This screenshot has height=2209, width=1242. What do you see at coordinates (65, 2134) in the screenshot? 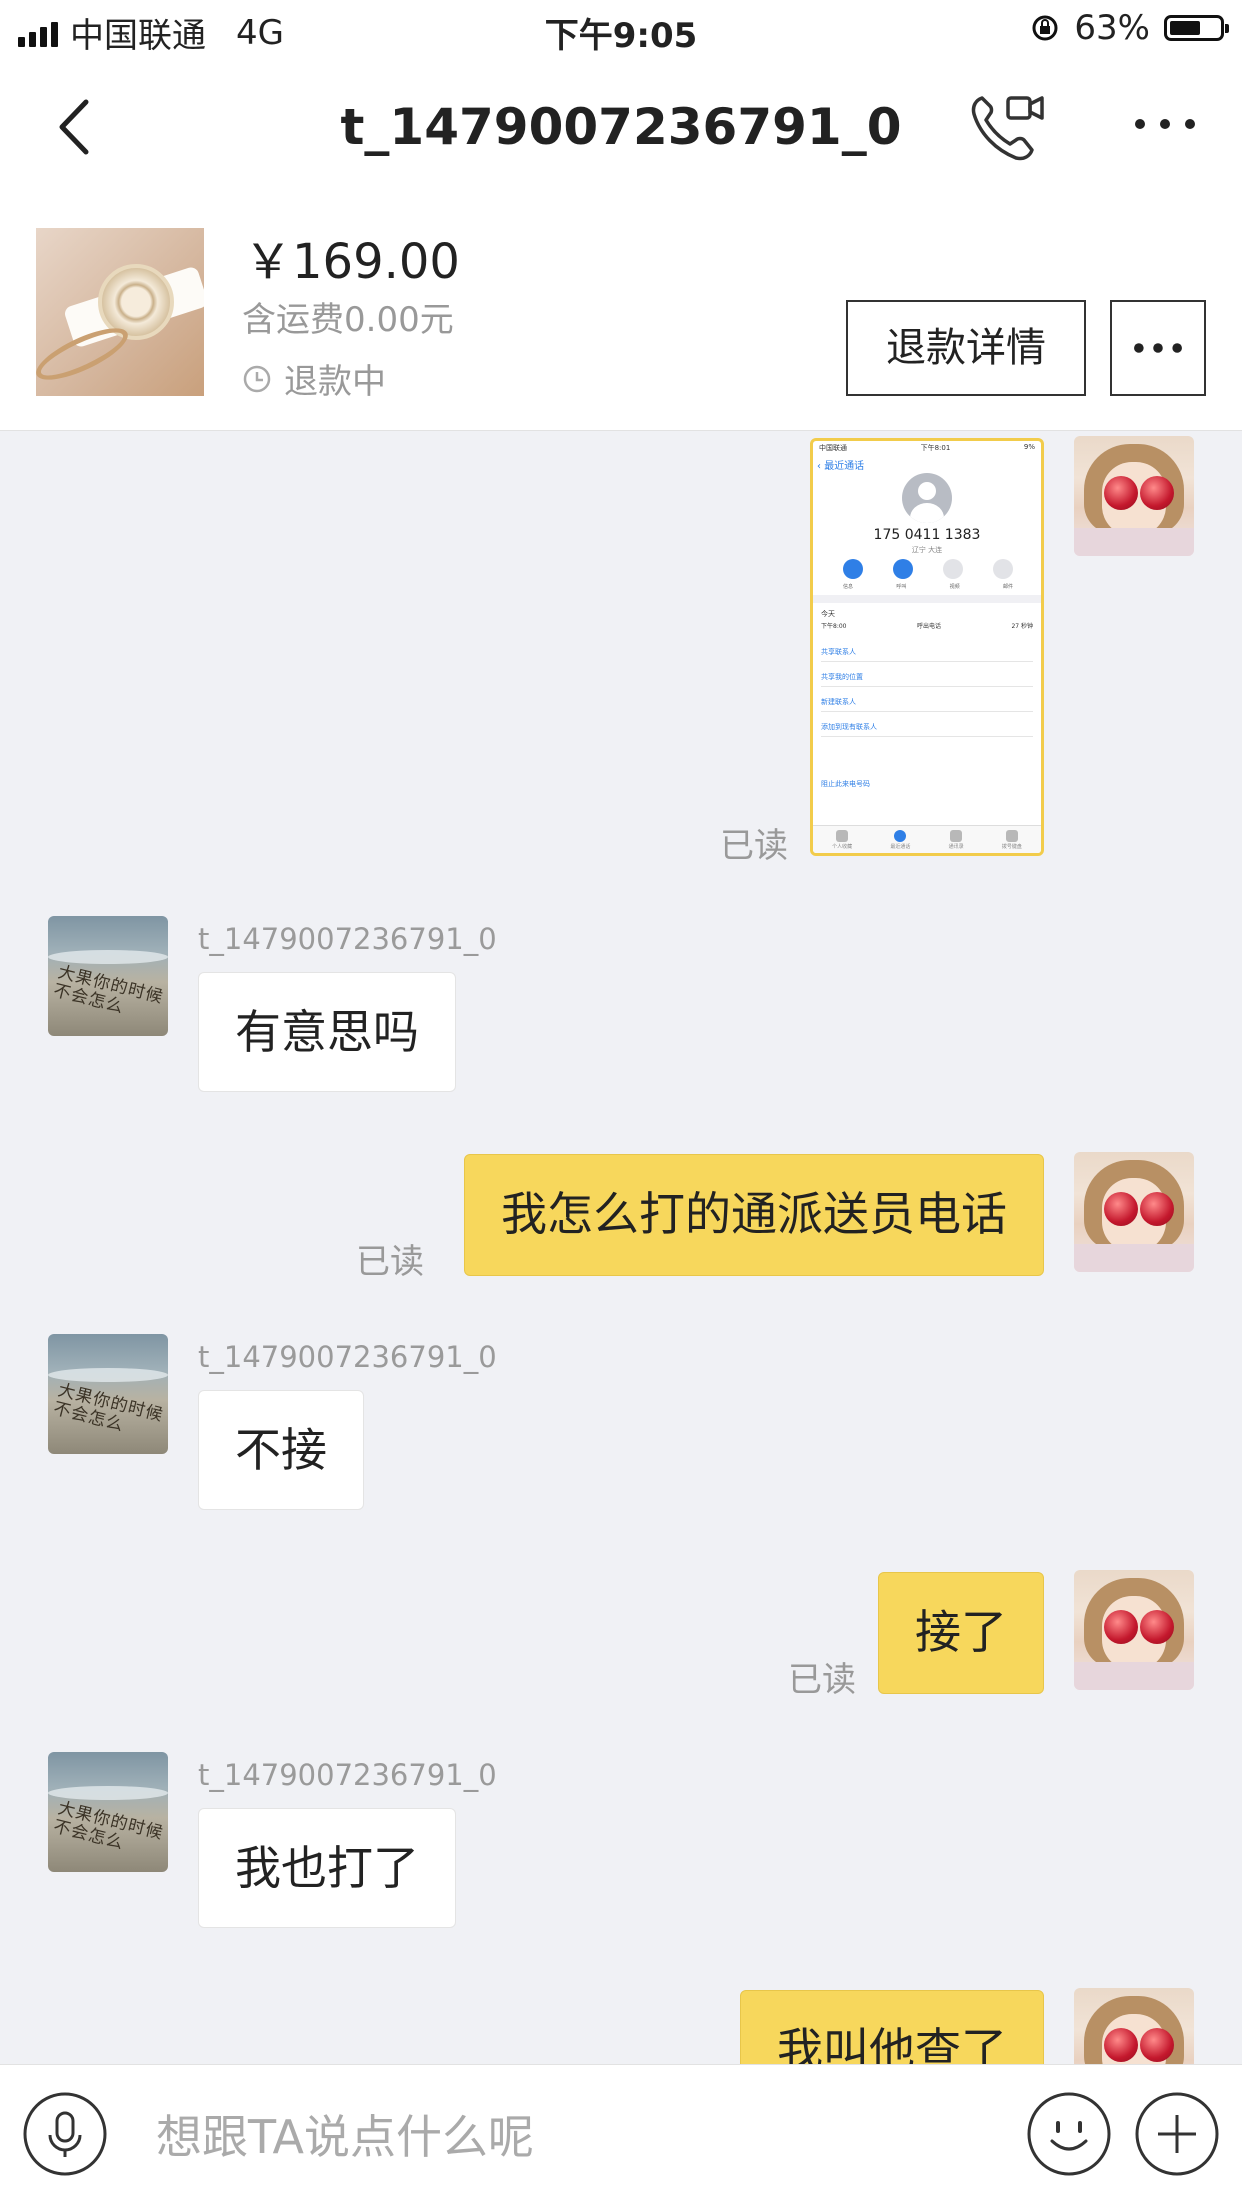
I see `microphone-icon` at bounding box center [65, 2134].